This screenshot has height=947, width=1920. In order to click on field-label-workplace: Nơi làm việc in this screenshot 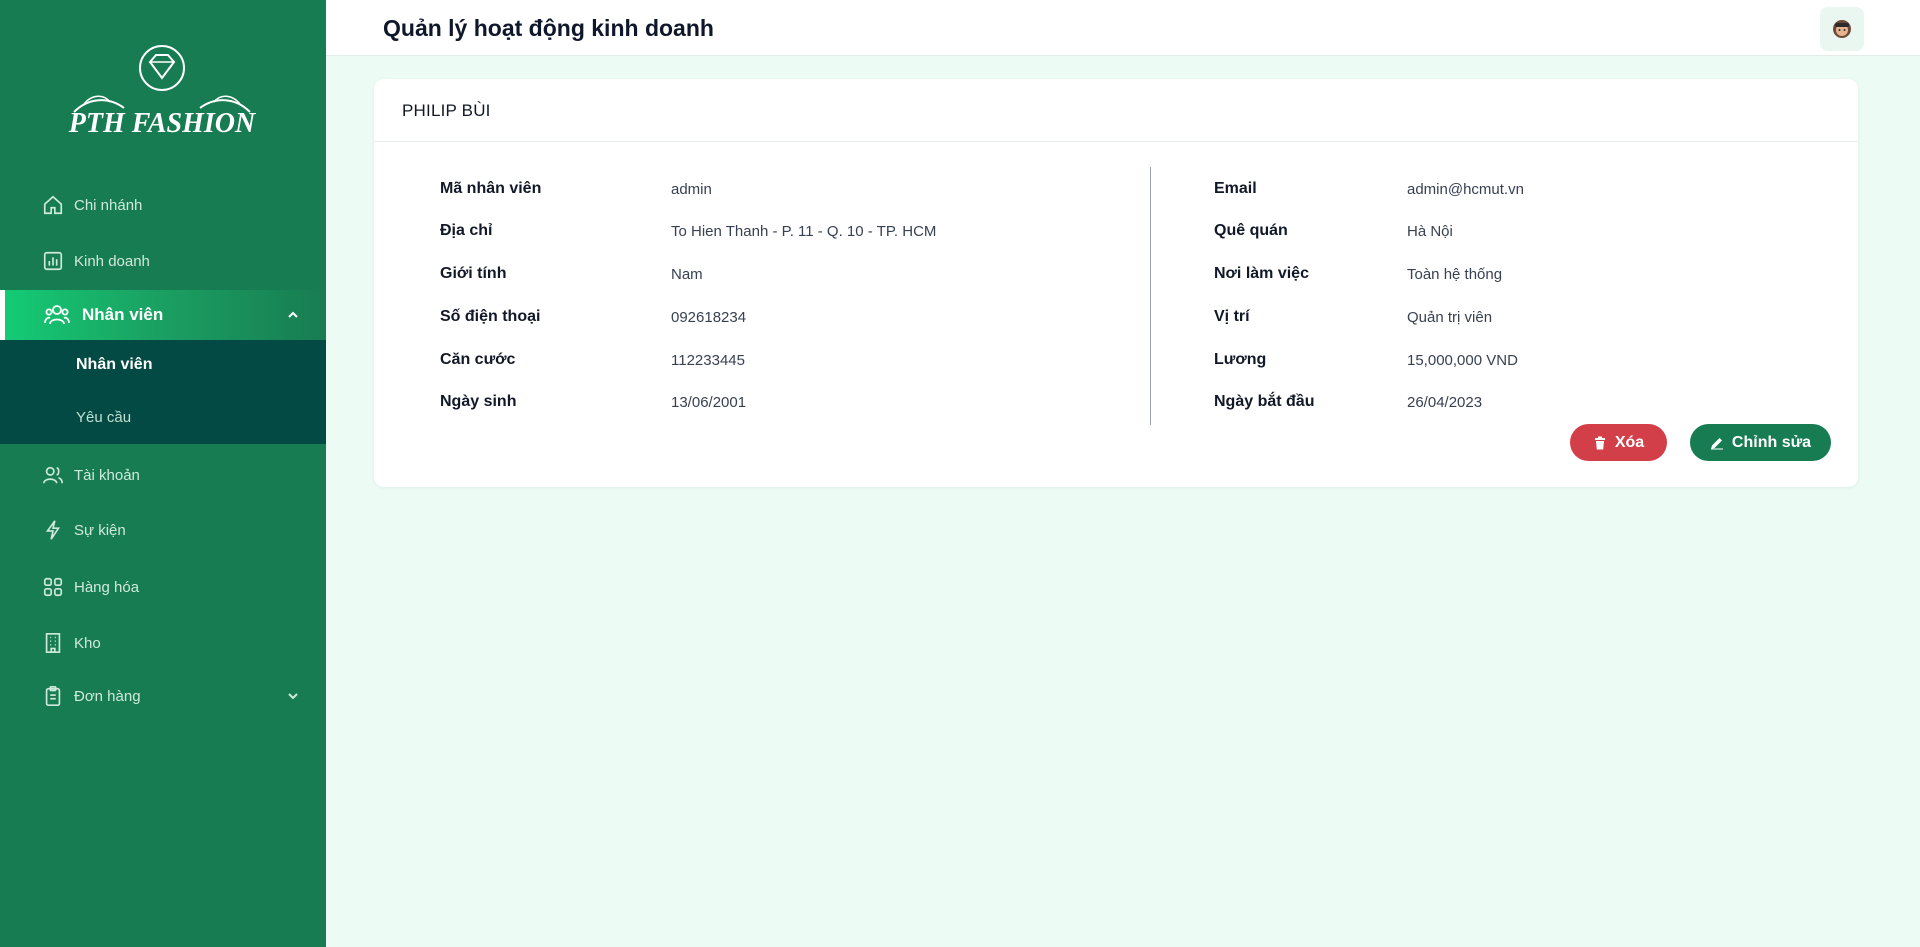, I will do `click(1261, 273)`.